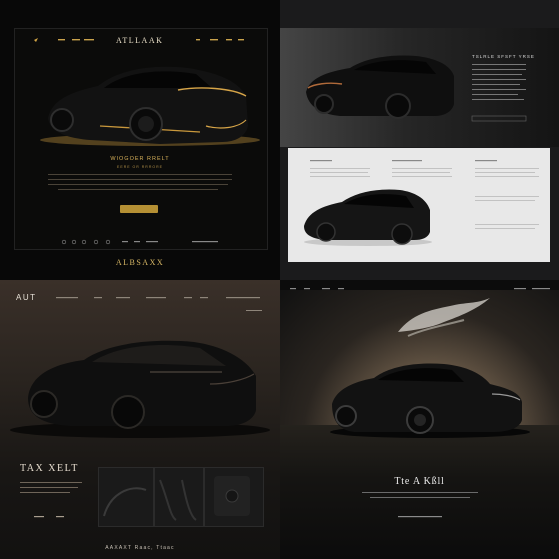  What do you see at coordinates (420, 505) in the screenshot?
I see `hero-copy` at bounding box center [420, 505].